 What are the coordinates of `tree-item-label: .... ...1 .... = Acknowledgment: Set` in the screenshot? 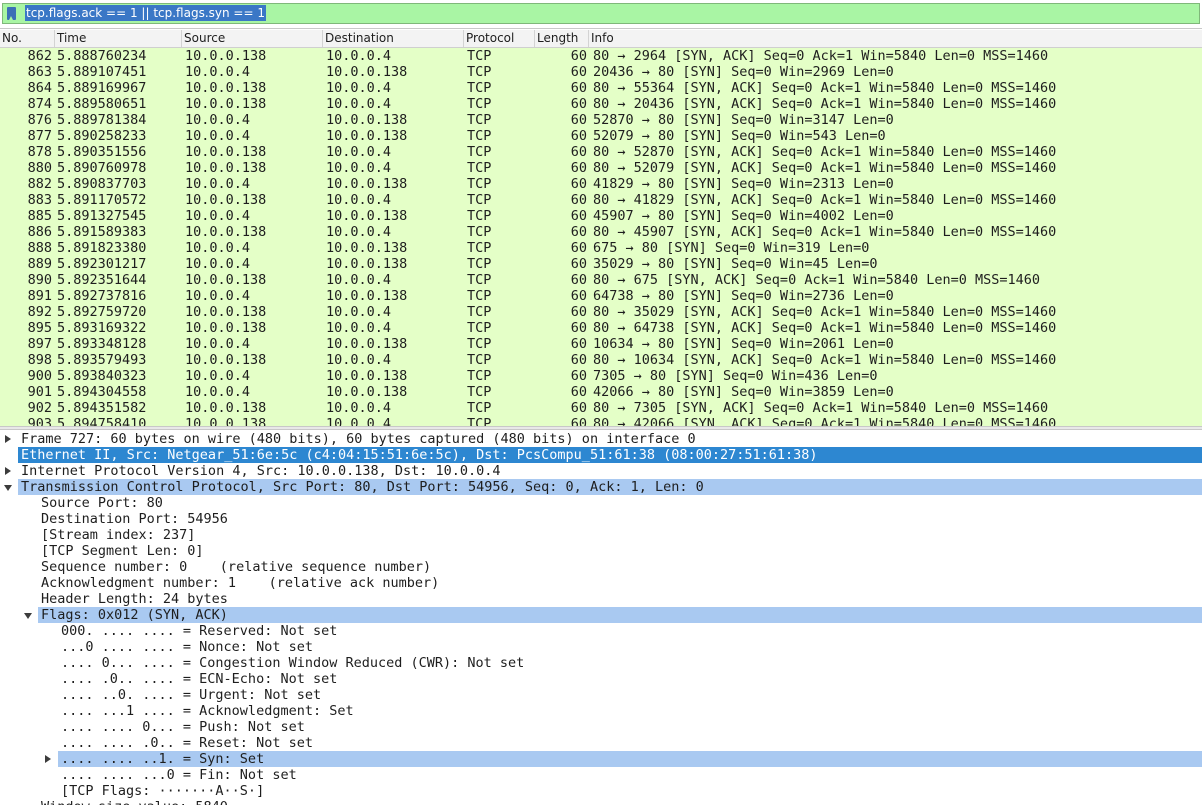 It's located at (207, 711).